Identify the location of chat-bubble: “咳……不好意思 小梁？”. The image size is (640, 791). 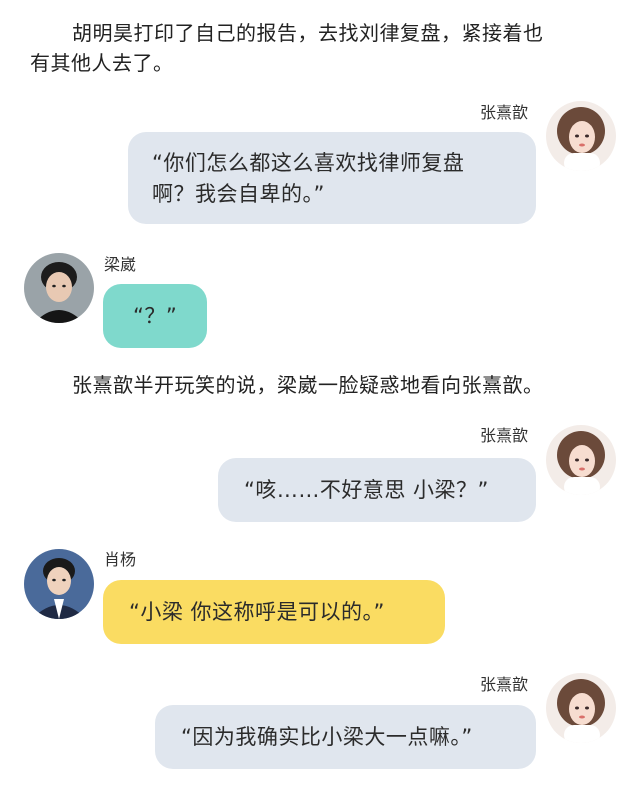
(377, 490).